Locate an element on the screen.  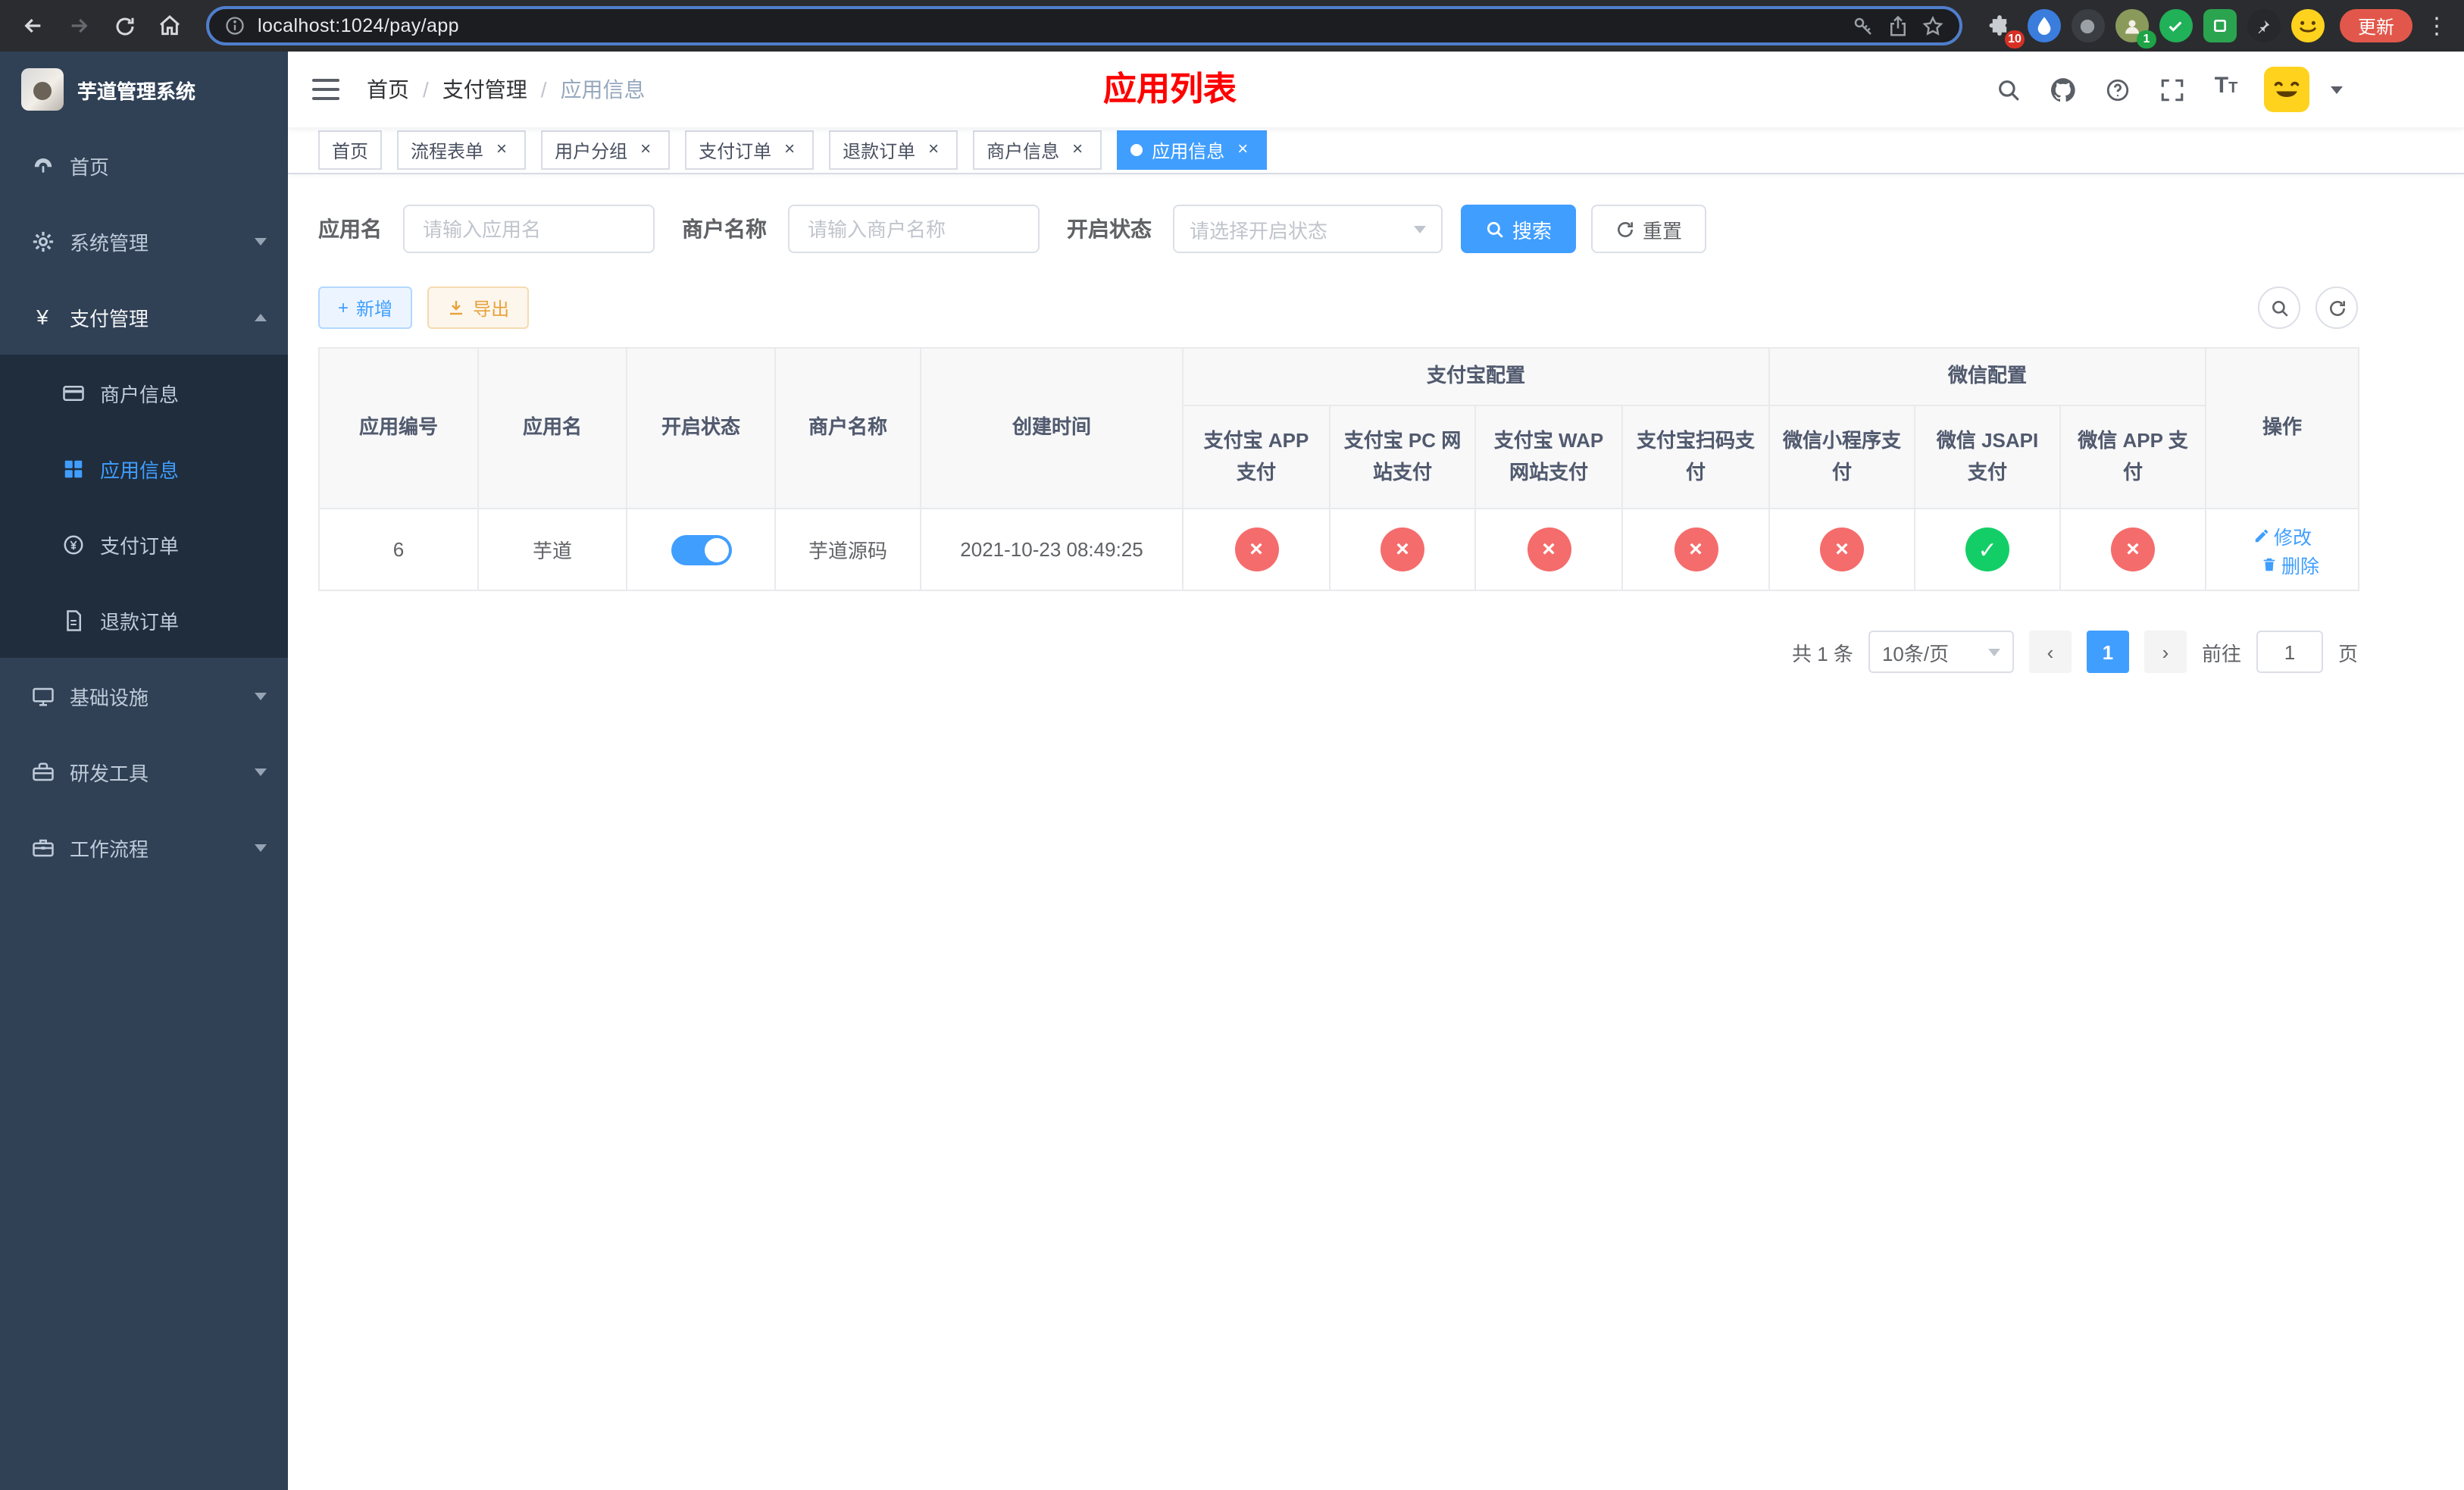
sidebar-item-workflow: 工作流程 is located at coordinates (144, 847).